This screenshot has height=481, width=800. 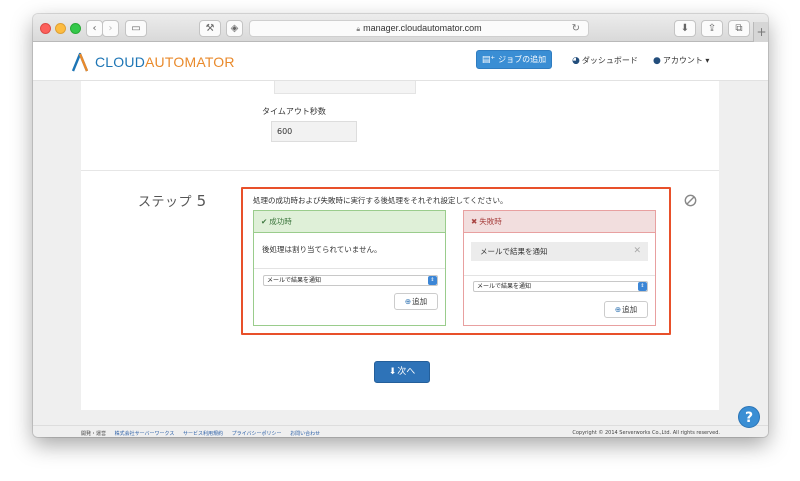 I want to click on failure-panel-header: ✖ 失敗時, so click(x=559, y=222).